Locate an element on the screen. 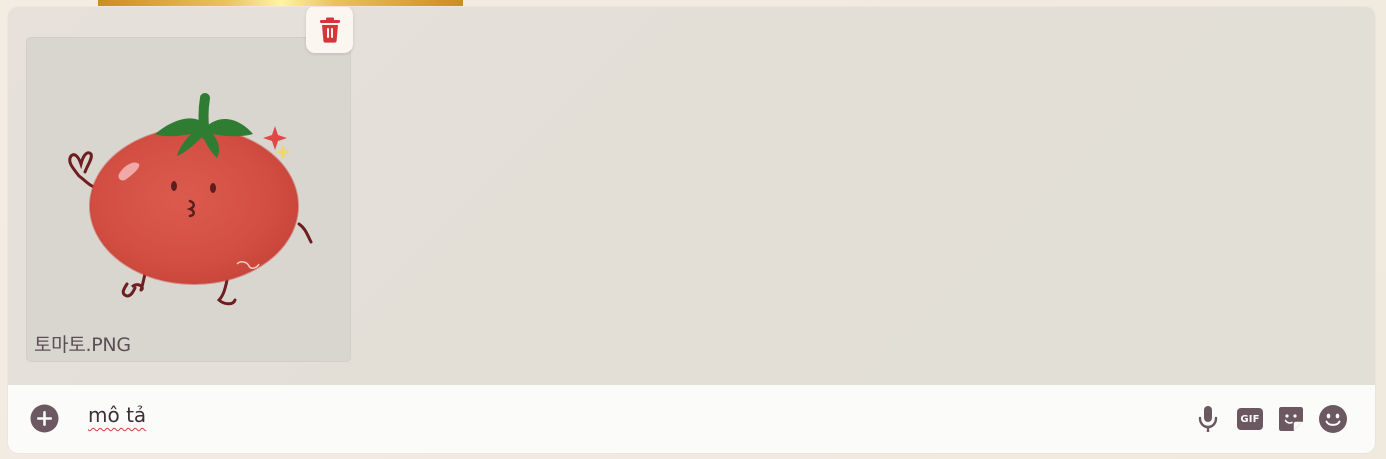  sticker-button is located at coordinates (1291, 419).